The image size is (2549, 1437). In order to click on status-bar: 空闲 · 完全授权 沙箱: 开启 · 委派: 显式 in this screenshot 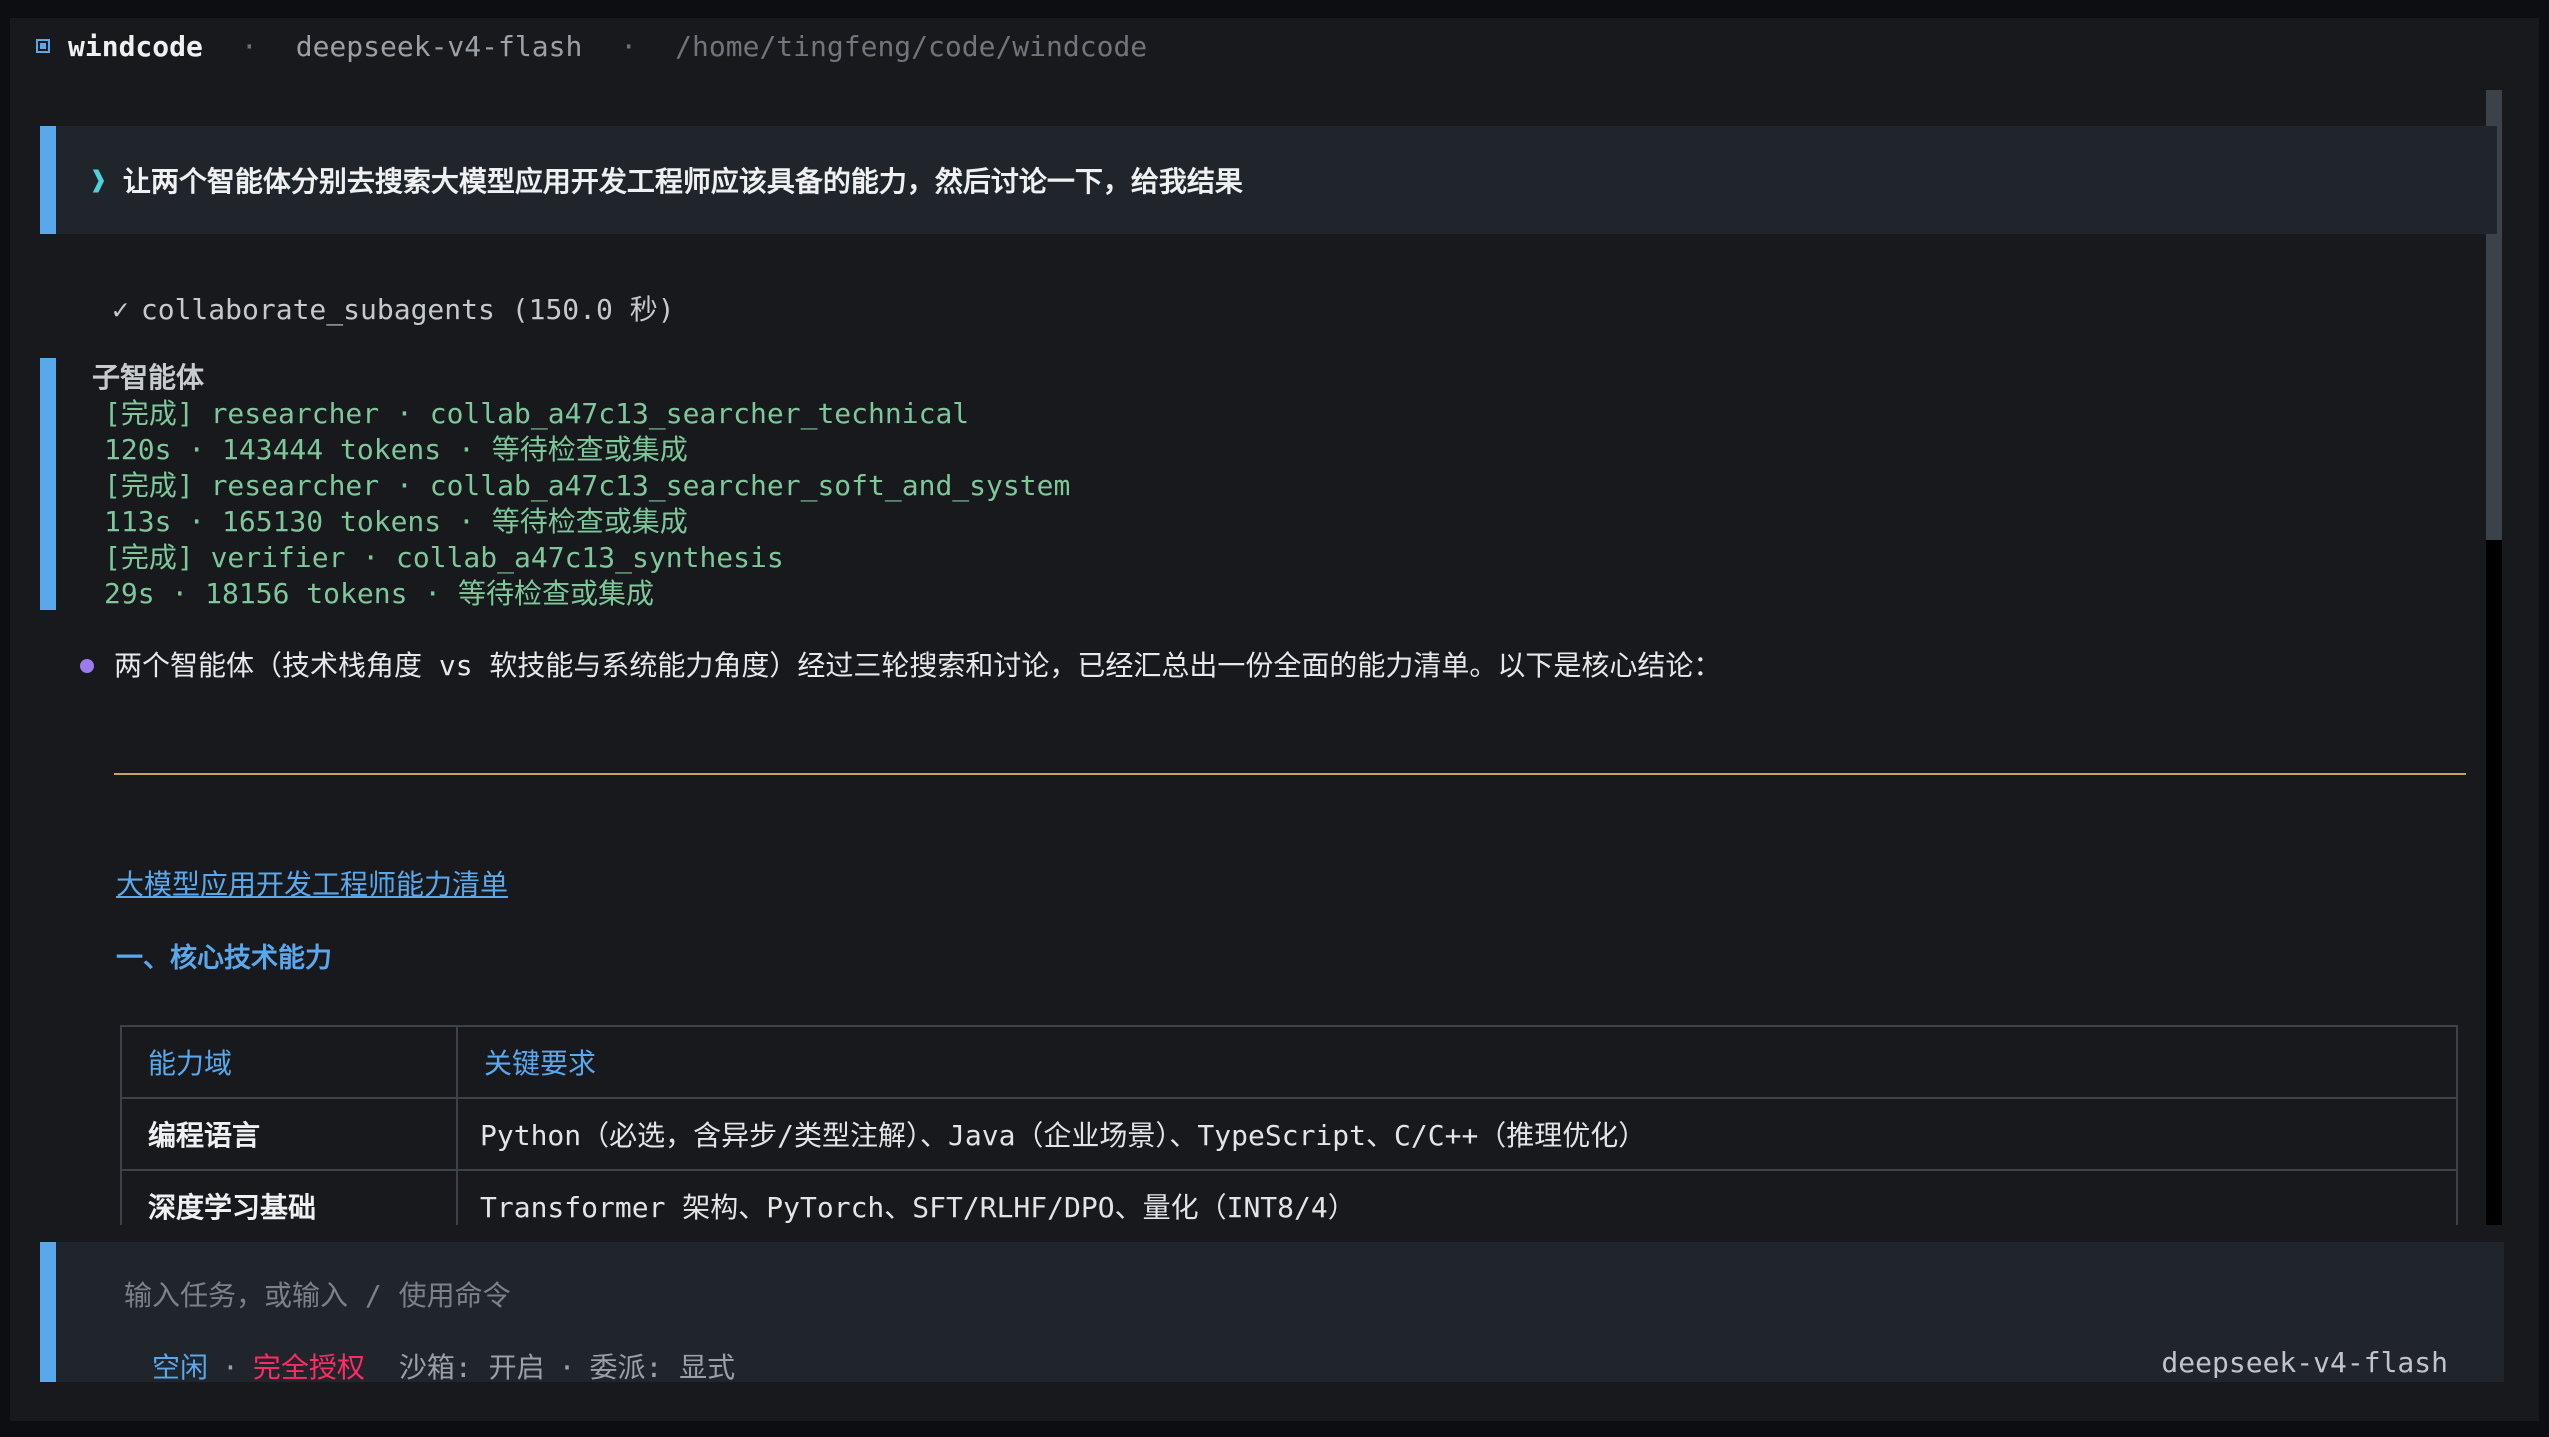, I will do `click(443, 1366)`.